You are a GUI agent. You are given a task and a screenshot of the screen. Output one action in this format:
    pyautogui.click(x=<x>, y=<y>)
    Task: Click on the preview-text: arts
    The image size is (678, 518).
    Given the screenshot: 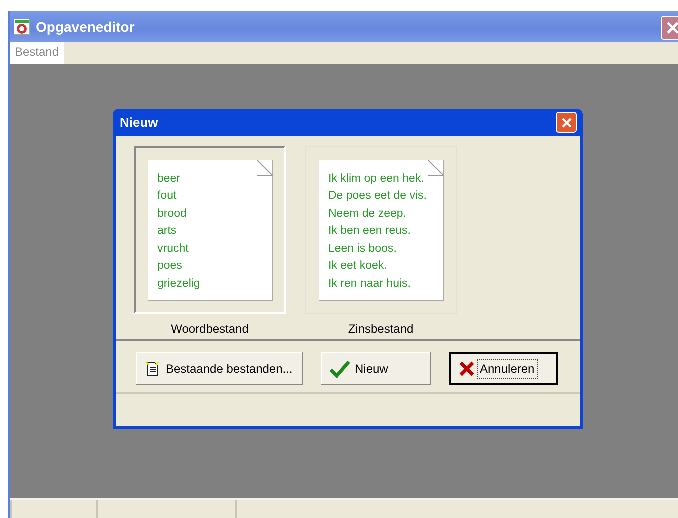 What is the action you would take?
    pyautogui.click(x=167, y=231)
    